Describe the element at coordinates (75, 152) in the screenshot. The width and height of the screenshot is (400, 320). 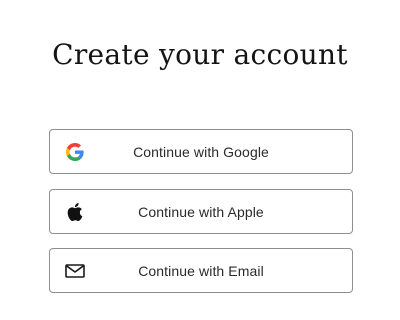
I see `google-icon` at that location.